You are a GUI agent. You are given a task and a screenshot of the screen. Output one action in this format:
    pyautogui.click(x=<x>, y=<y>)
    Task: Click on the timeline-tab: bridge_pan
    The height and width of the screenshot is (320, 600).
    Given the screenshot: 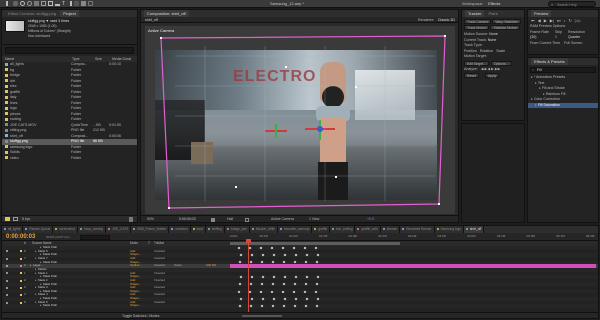 What is the action you would take?
    pyautogui.click(x=237, y=229)
    